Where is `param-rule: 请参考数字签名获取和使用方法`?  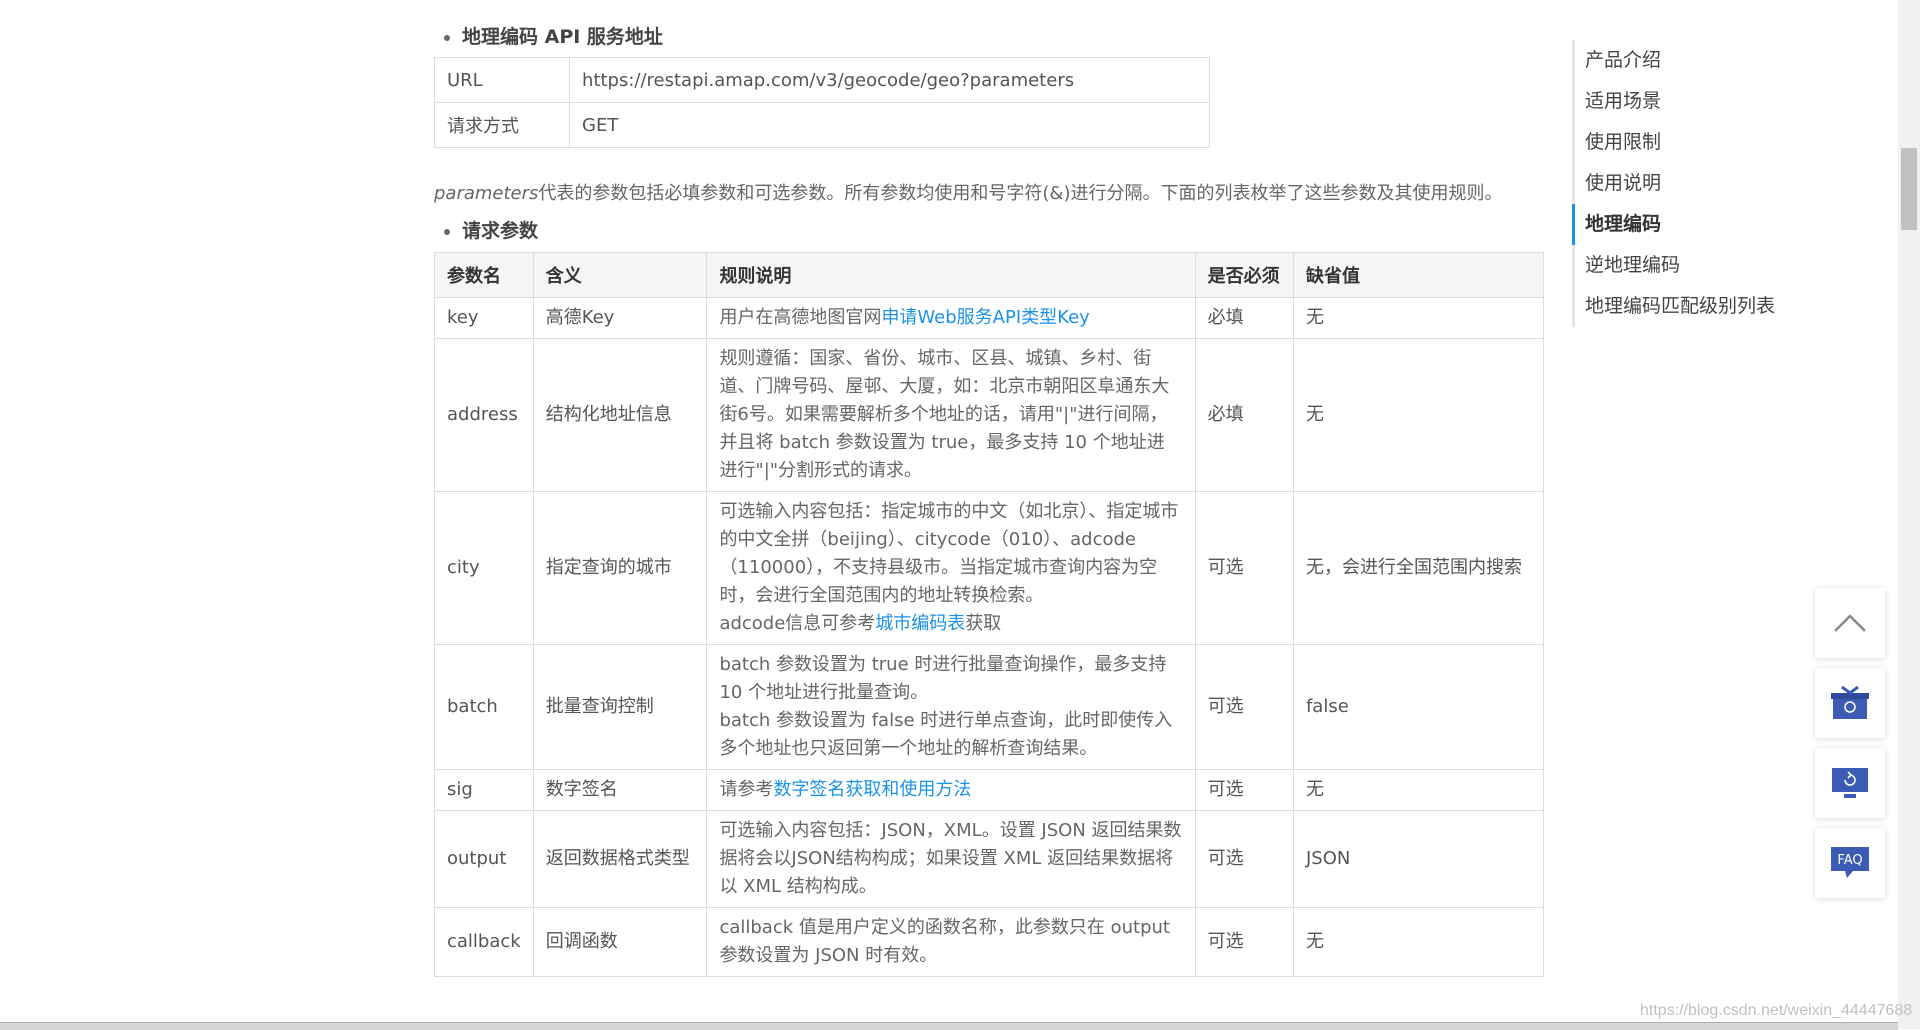 param-rule: 请参考数字签名获取和使用方法 is located at coordinates (951, 790).